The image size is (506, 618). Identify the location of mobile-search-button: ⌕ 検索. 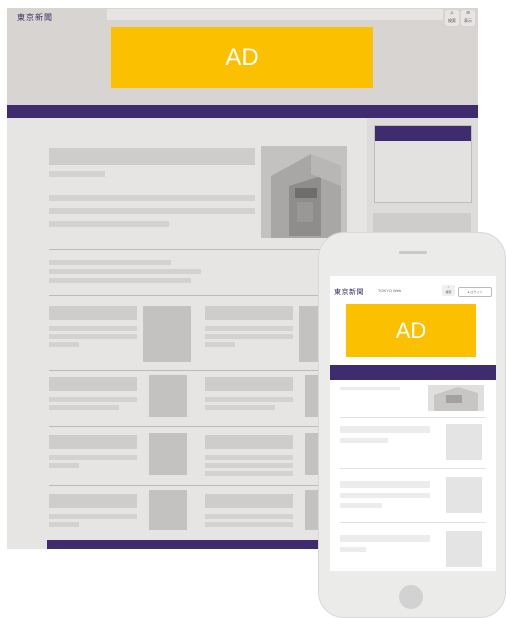
(448, 290).